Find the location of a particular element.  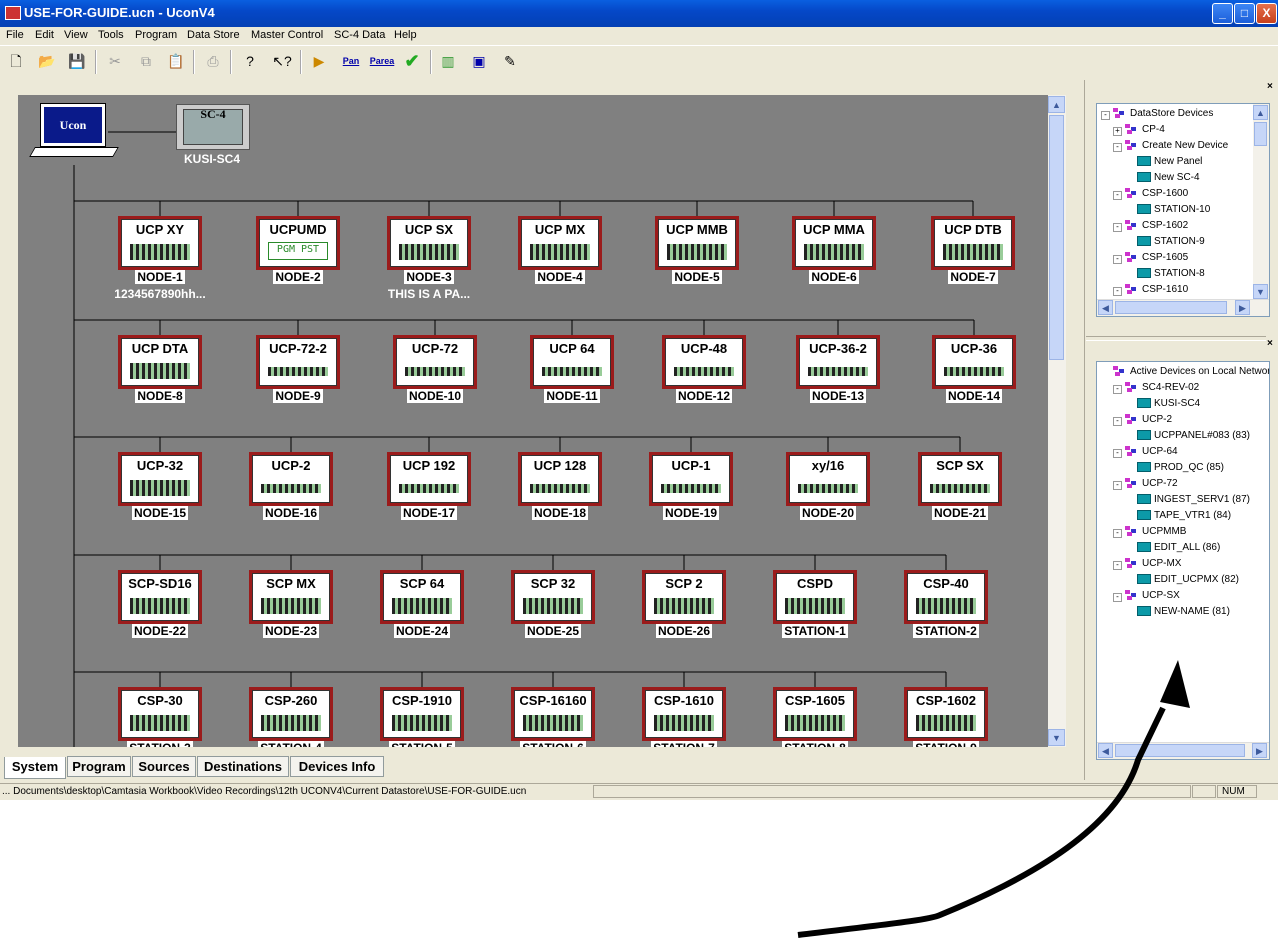

annotation-arrow is located at coordinates (993, 799).